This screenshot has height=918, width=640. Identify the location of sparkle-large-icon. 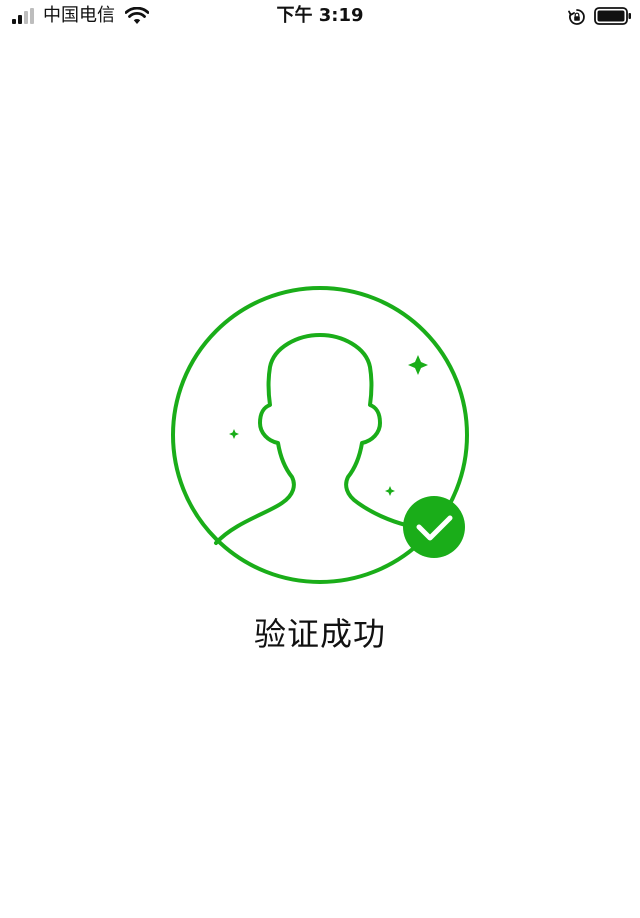
(418, 365).